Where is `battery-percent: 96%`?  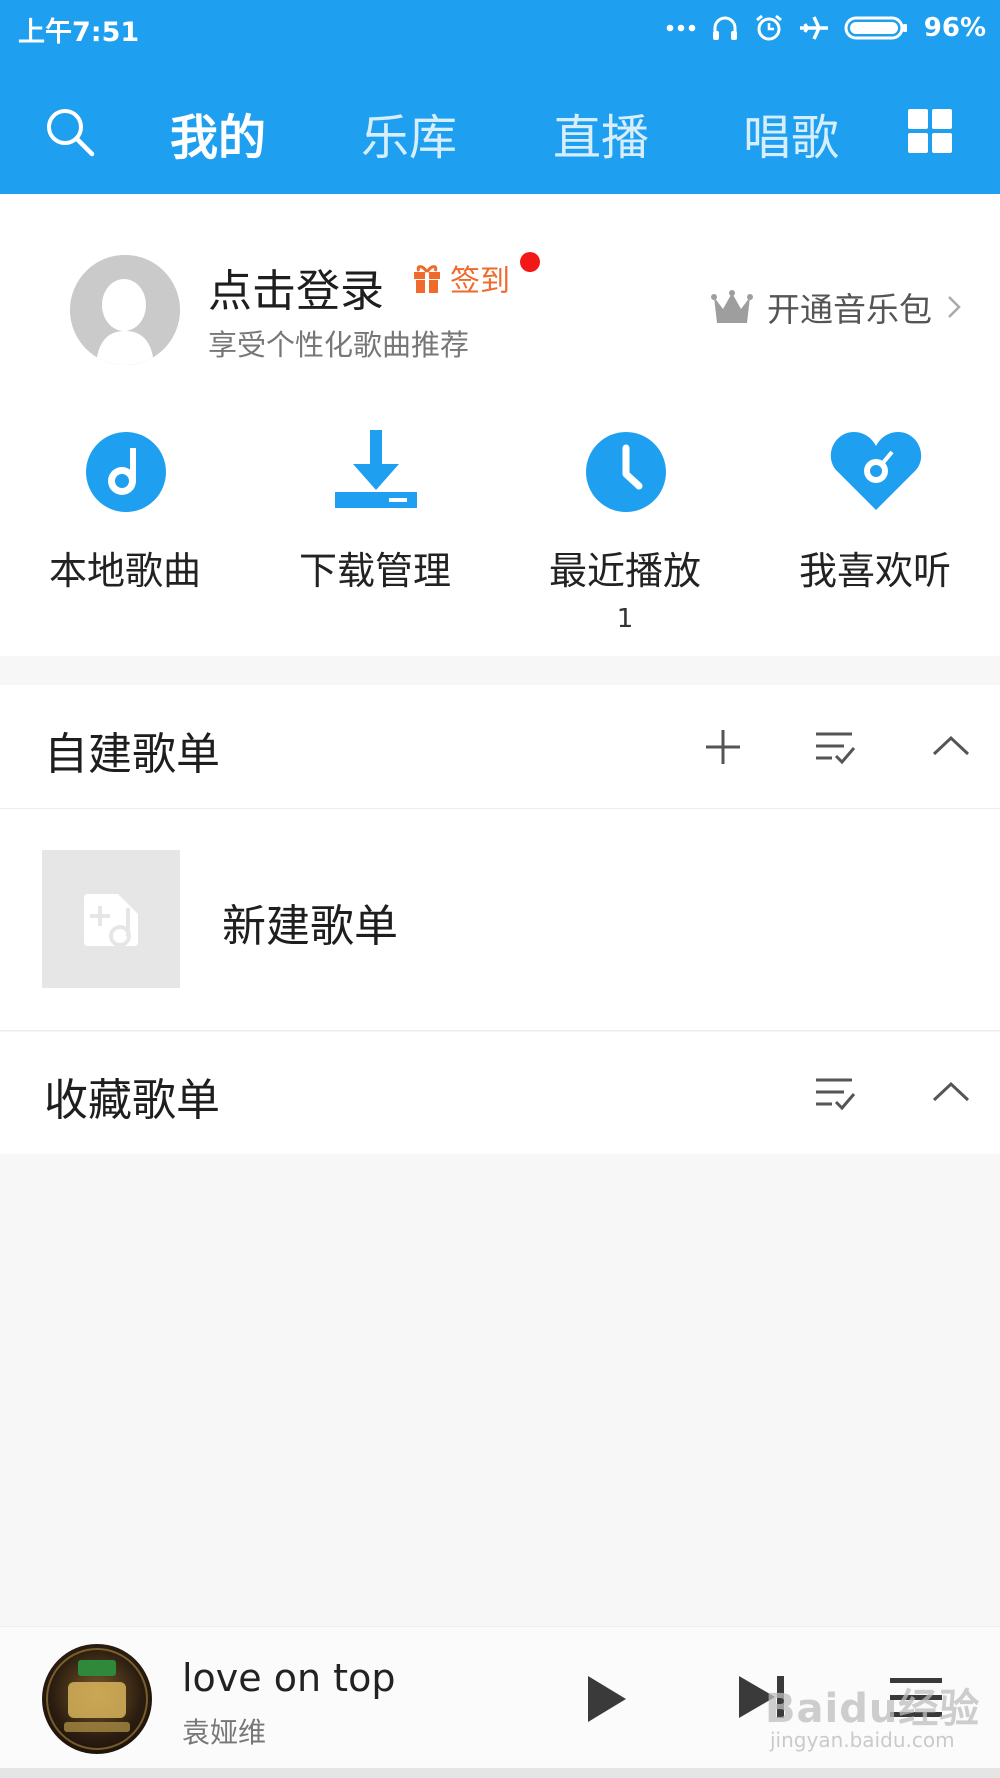 battery-percent: 96% is located at coordinates (954, 28).